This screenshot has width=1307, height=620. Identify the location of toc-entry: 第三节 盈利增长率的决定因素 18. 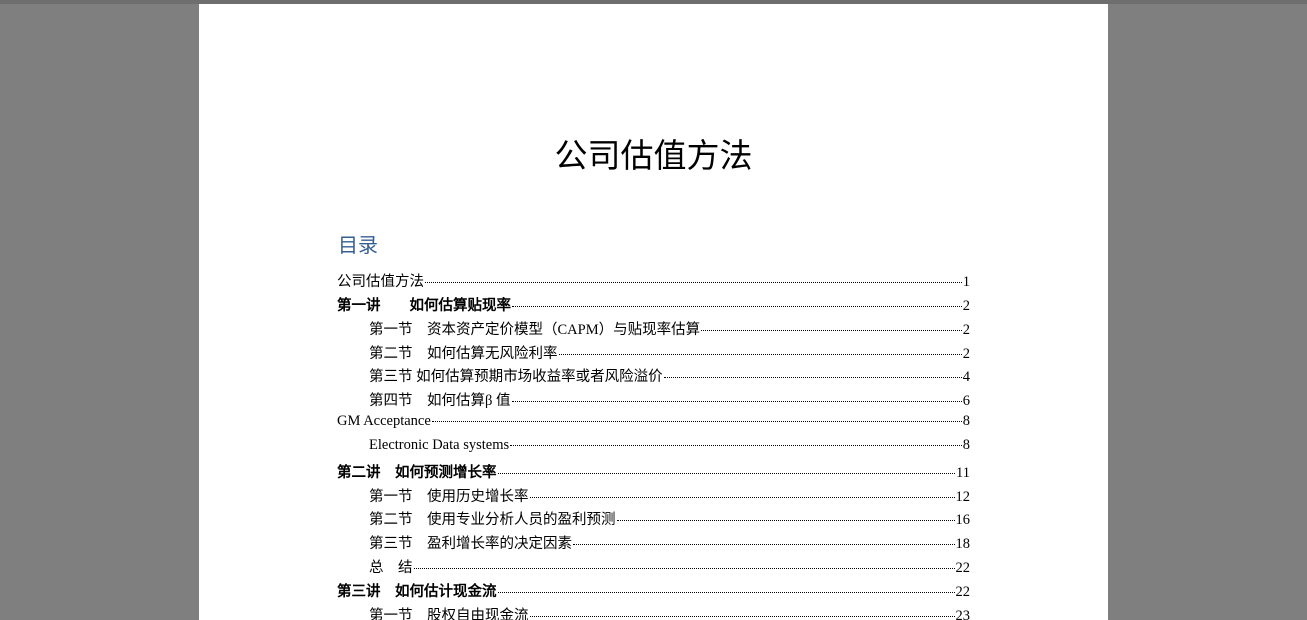
(653, 544).